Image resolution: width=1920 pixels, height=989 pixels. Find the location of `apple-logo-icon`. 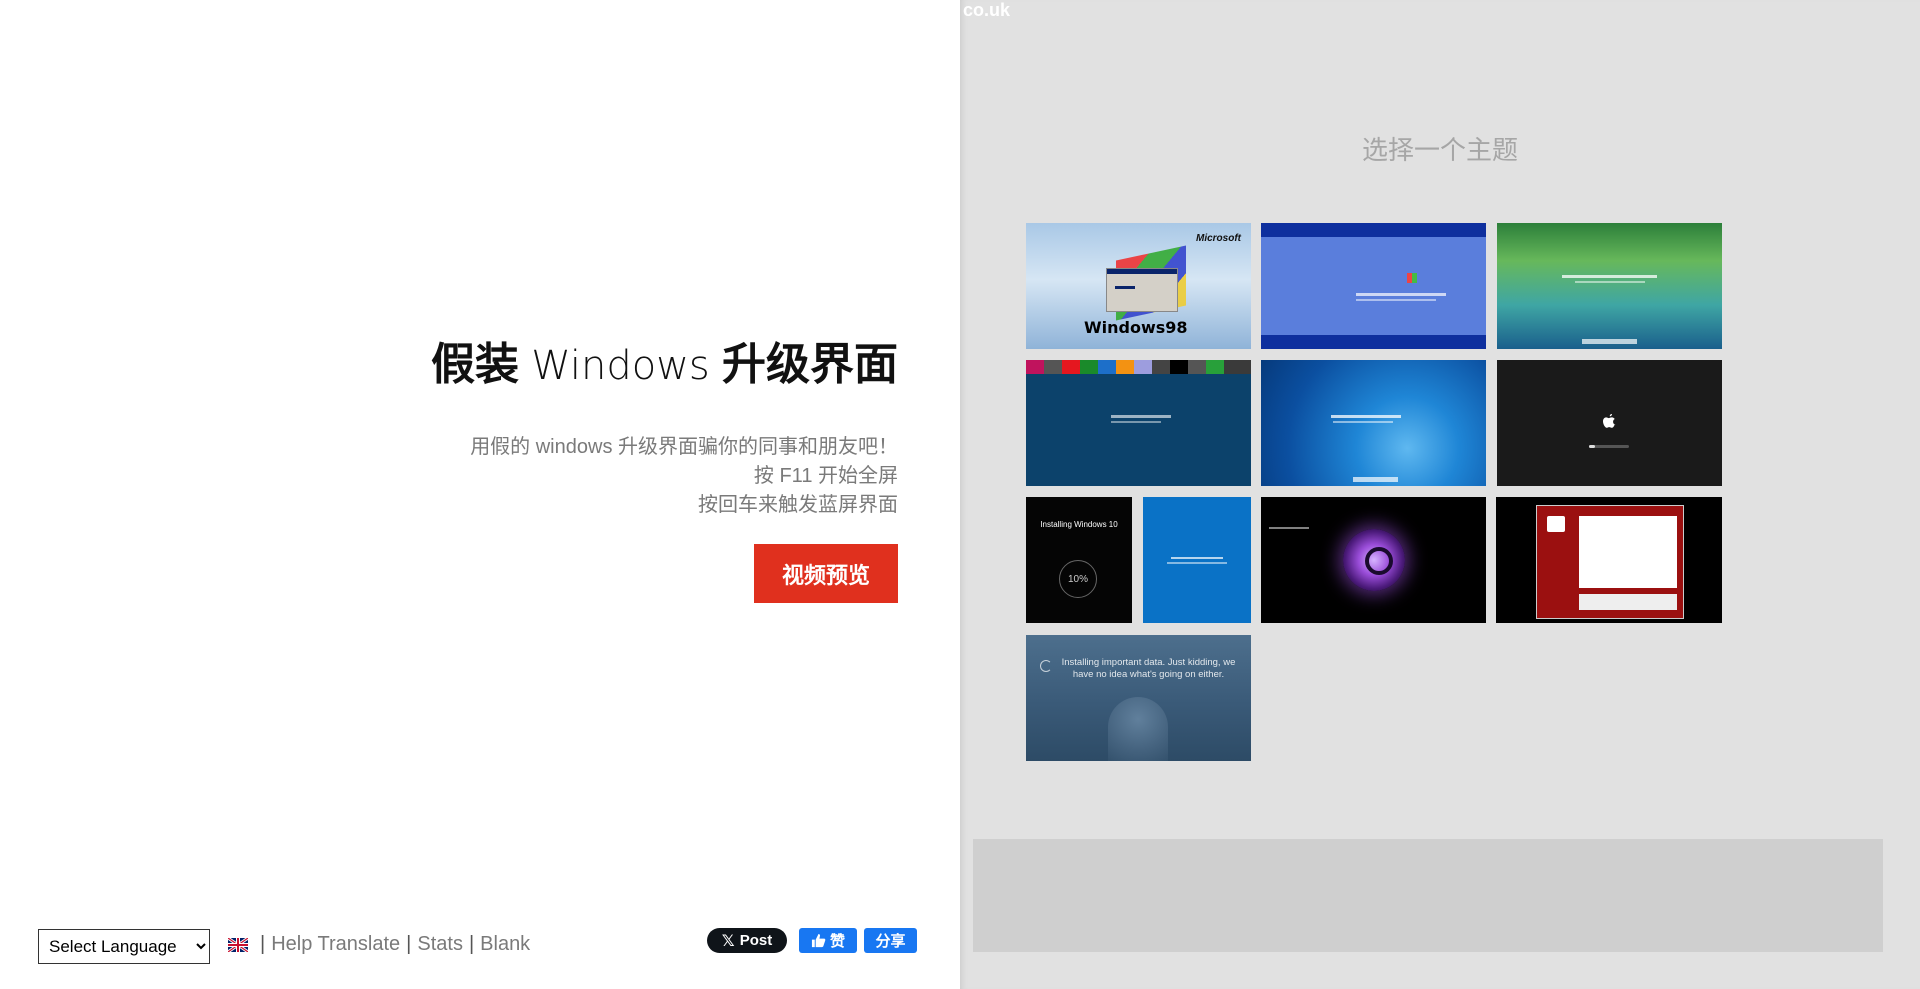

apple-logo-icon is located at coordinates (1609, 420).